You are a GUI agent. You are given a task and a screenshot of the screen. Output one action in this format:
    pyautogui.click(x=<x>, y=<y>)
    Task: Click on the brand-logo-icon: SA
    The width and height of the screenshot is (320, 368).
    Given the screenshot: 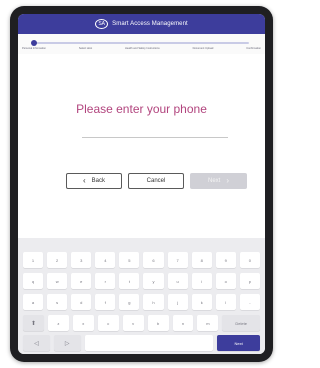 What is the action you would take?
    pyautogui.click(x=102, y=24)
    